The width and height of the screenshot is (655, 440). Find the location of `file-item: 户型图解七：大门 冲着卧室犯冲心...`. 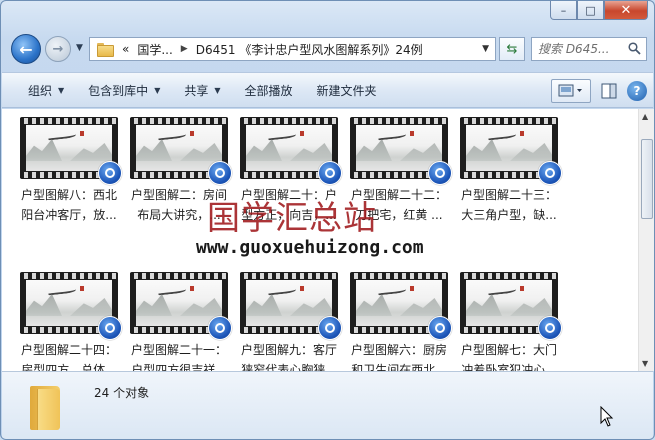

file-item: 户型图解七：大门 冲着卧室犯冲心... is located at coordinates (509, 321).